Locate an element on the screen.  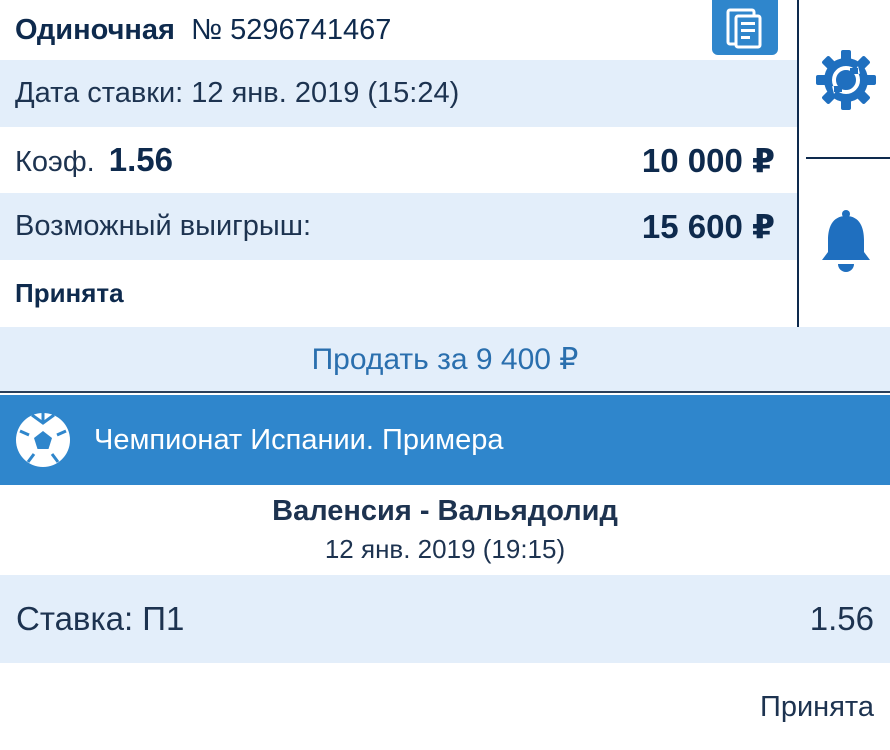
notifications-button is located at coordinates (846, 242).